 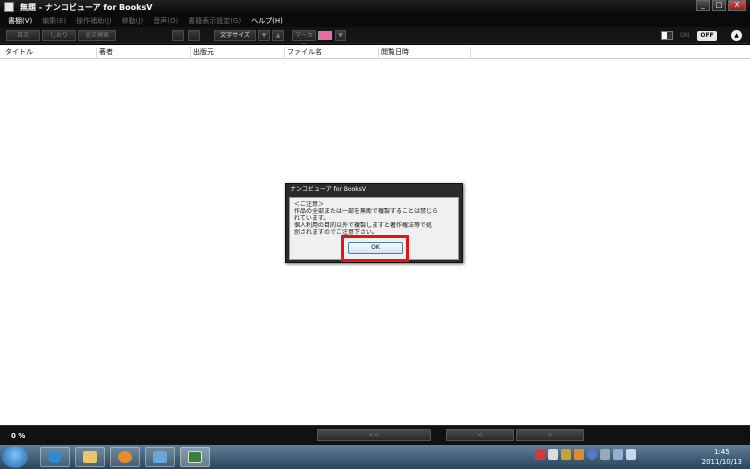 What do you see at coordinates (375, 37) in the screenshot?
I see `toolbar: 目次 しおり 全文検索 文字サイズ ▼ ▲ マーカー ▼ ON OFF ▲` at bounding box center [375, 37].